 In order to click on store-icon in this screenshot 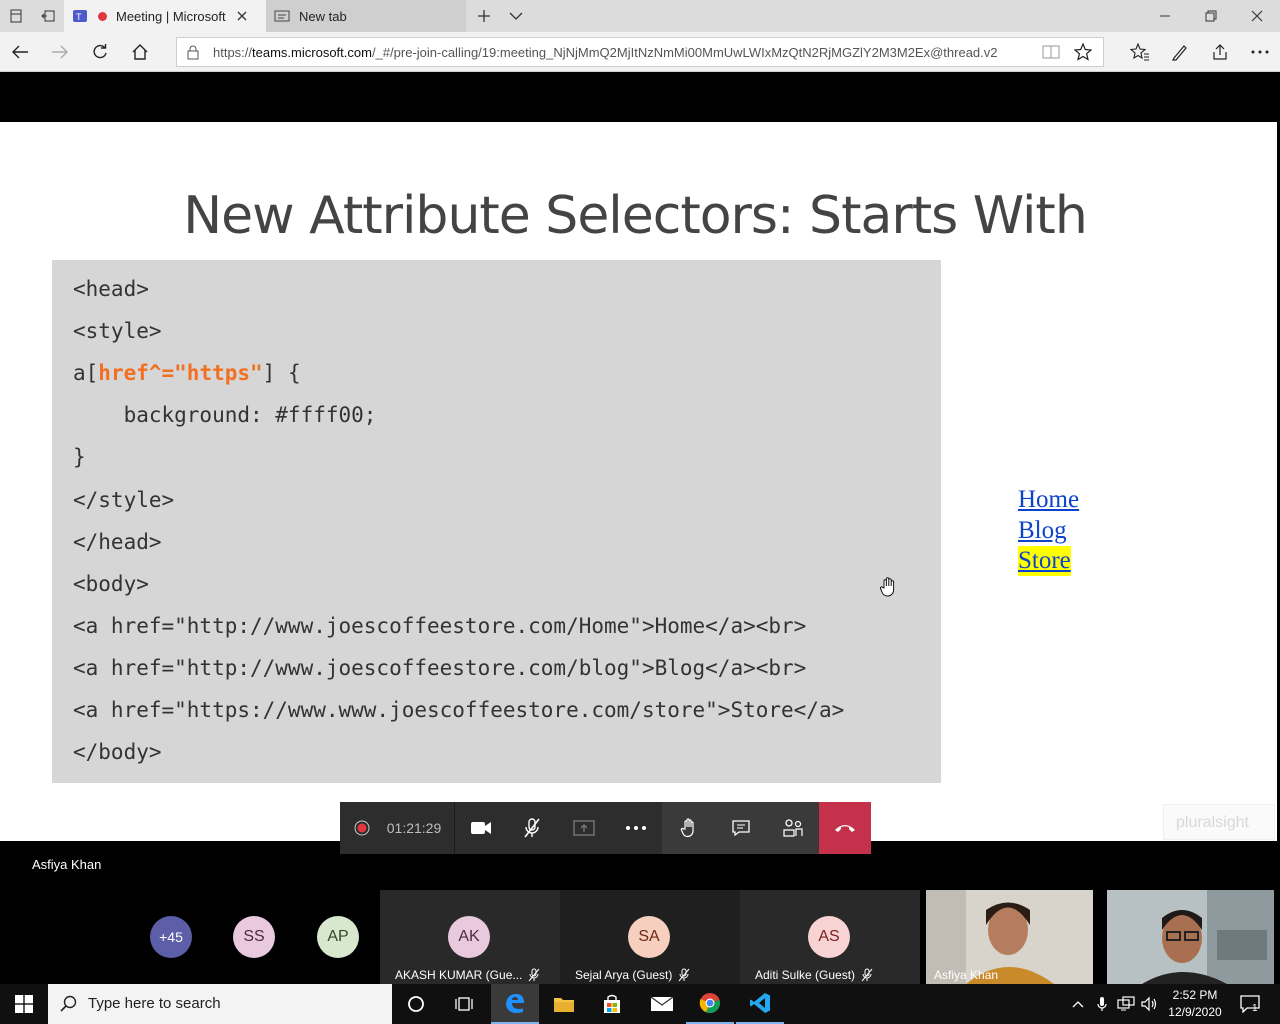, I will do `click(612, 1004)`.